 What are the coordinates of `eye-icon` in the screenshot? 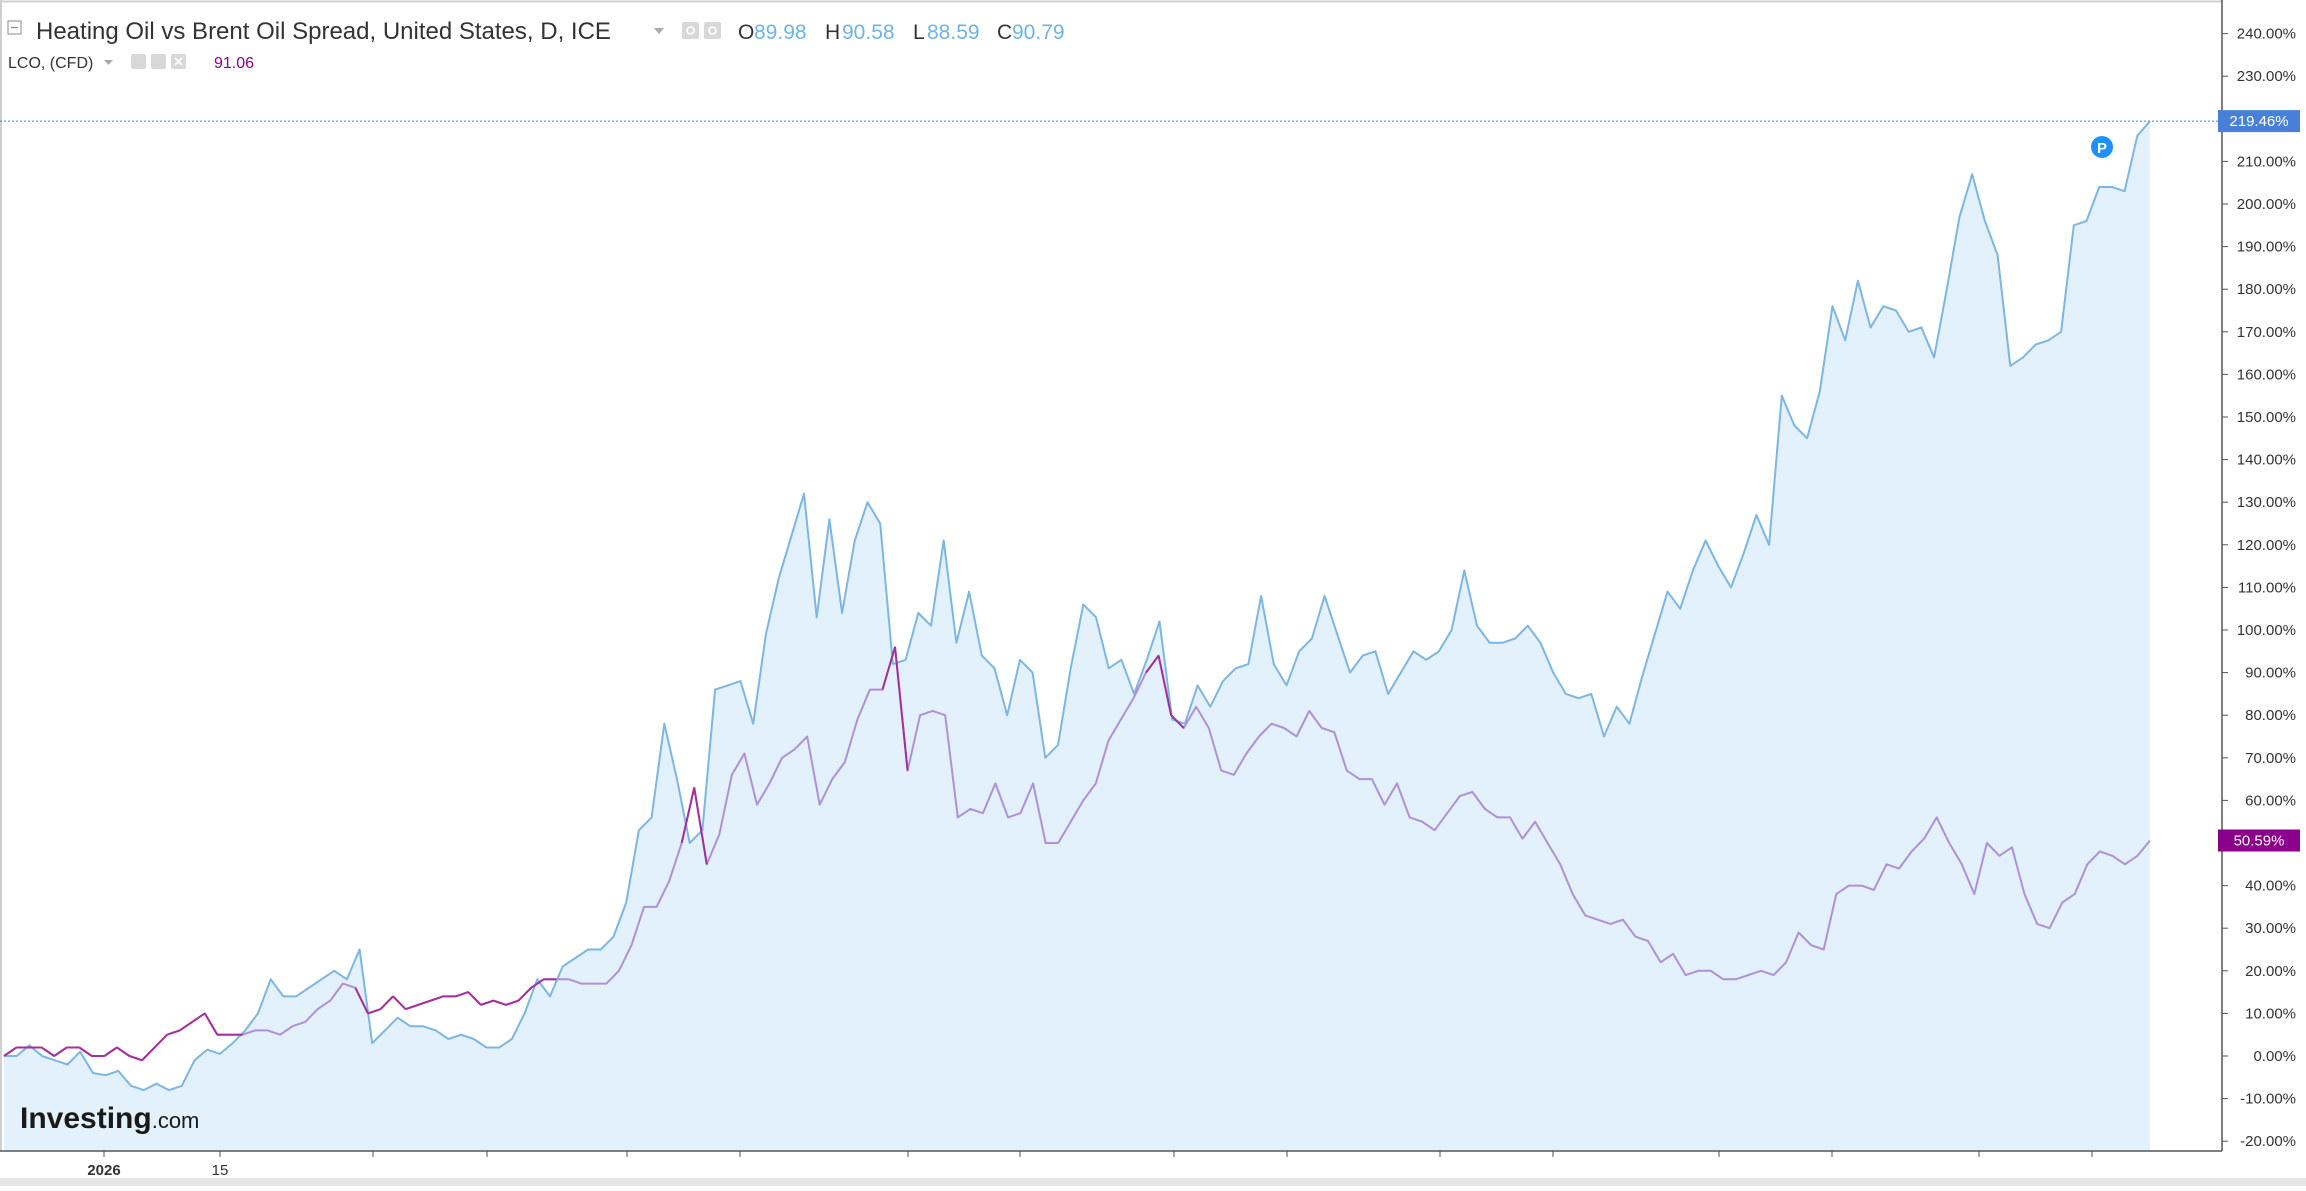 It's located at (690, 30).